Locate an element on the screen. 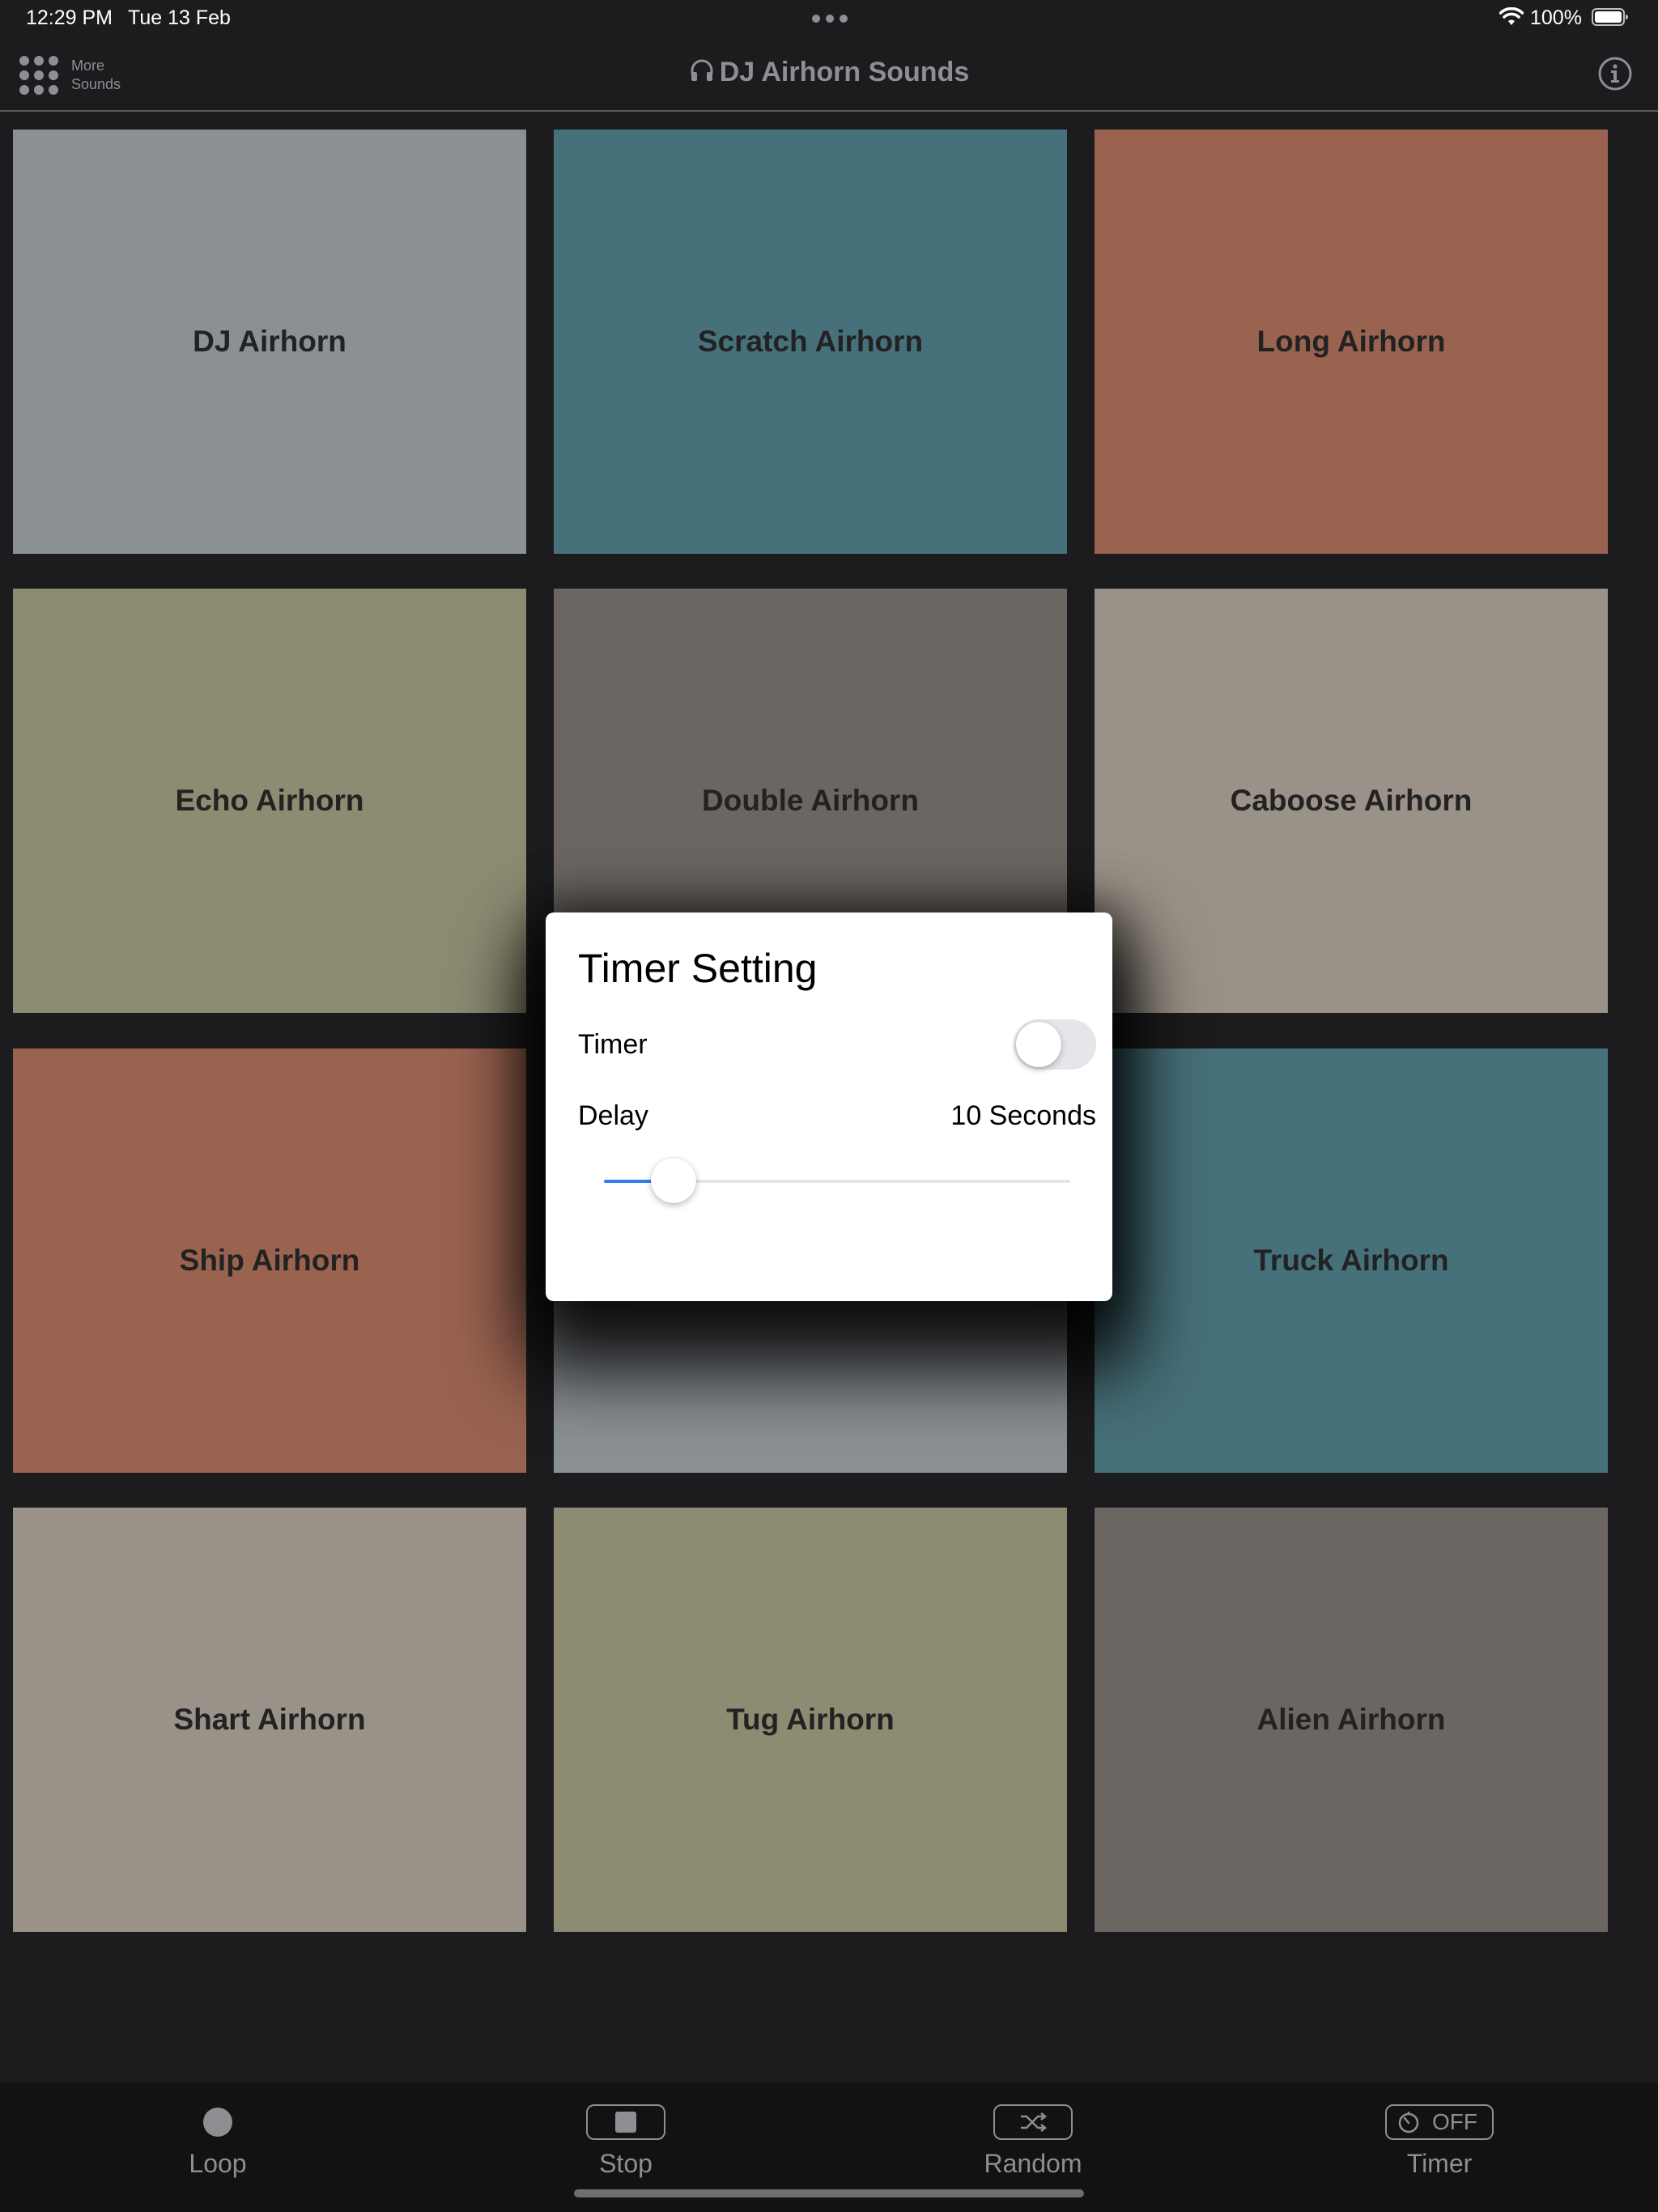 The width and height of the screenshot is (1658, 2212). tile-label: Echo Airhorn is located at coordinates (269, 800).